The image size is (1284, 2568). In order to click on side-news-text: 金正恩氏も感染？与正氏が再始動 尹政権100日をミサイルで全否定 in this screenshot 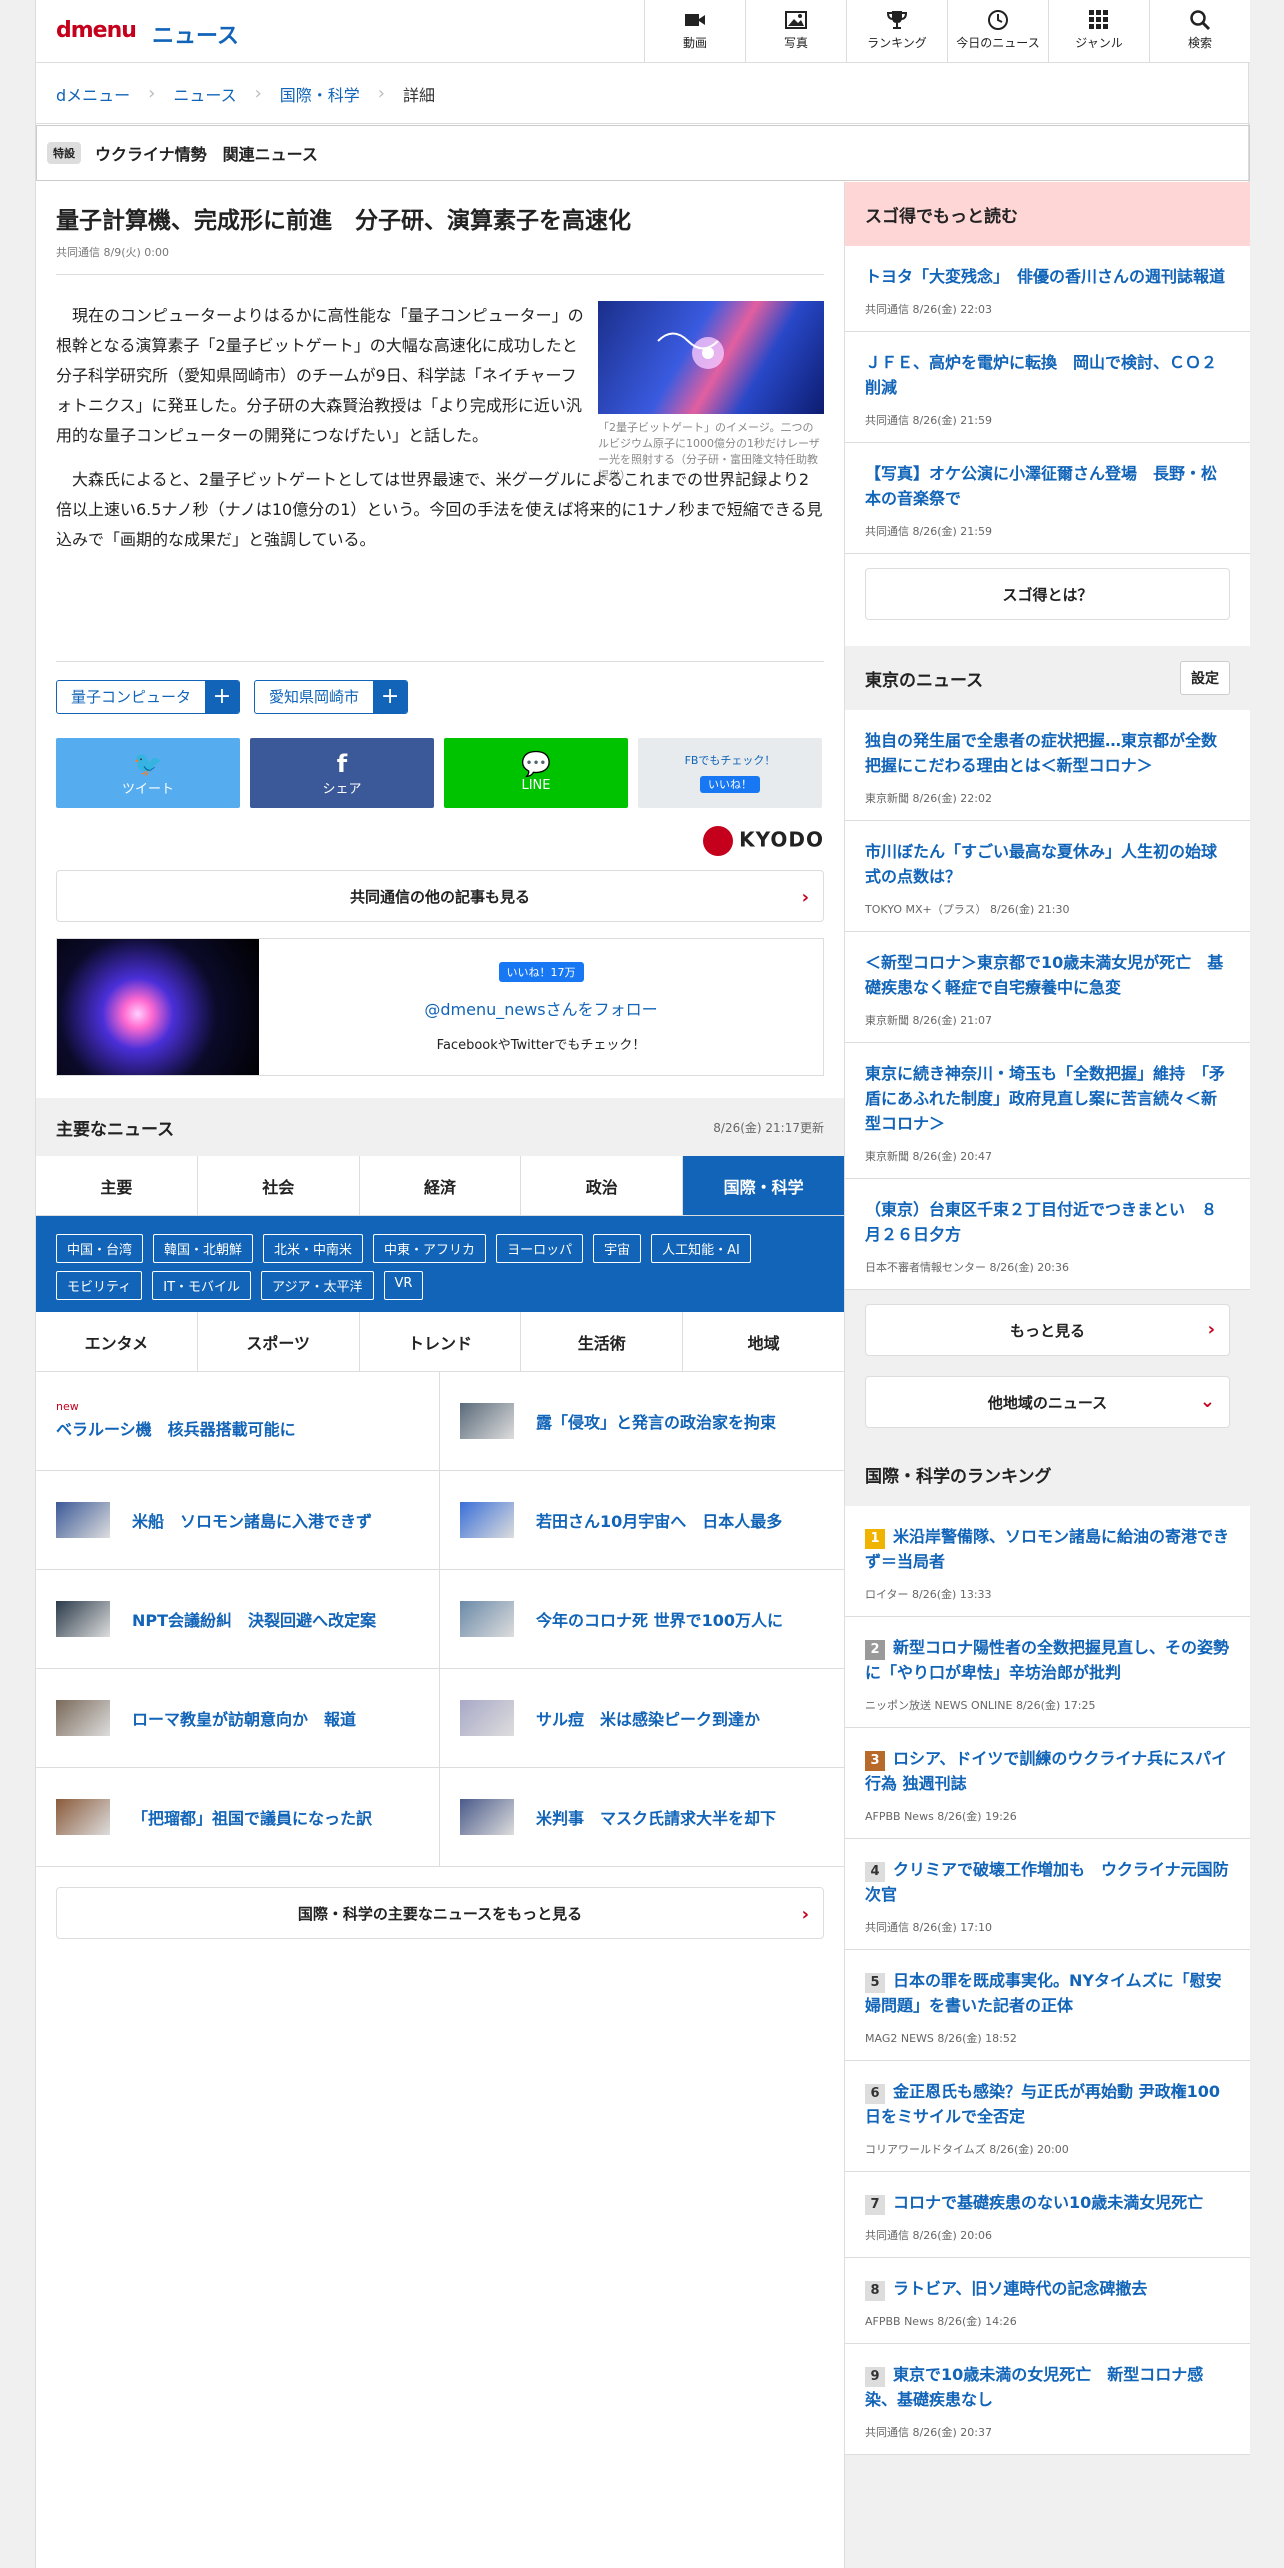, I will do `click(1042, 2104)`.